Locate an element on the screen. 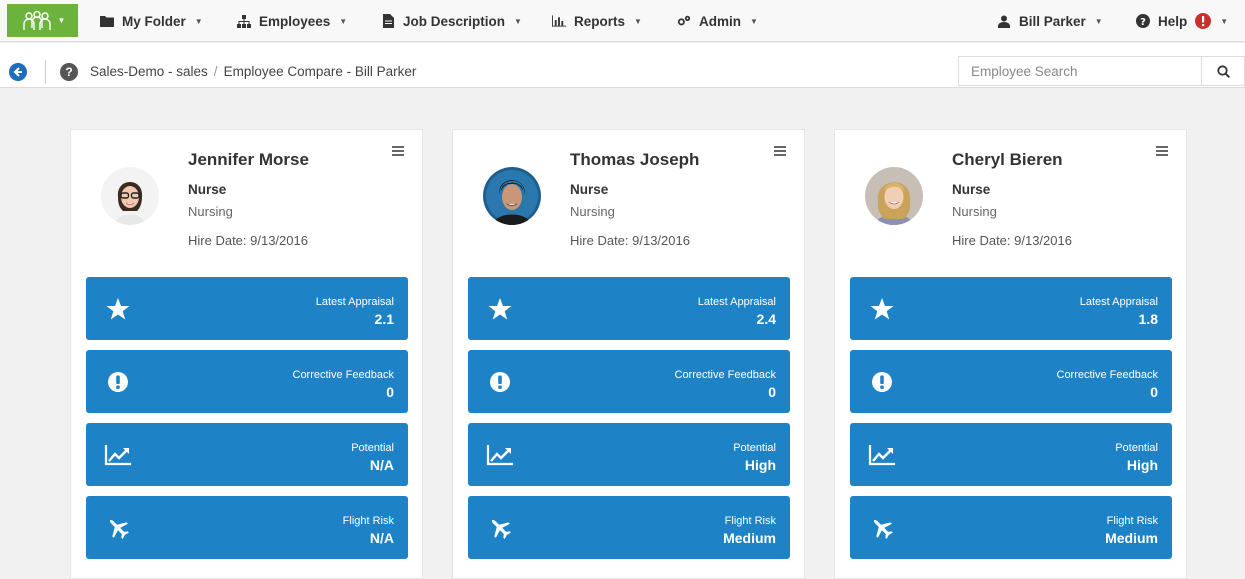  employee-name: Thomas Joseph is located at coordinates (634, 160).